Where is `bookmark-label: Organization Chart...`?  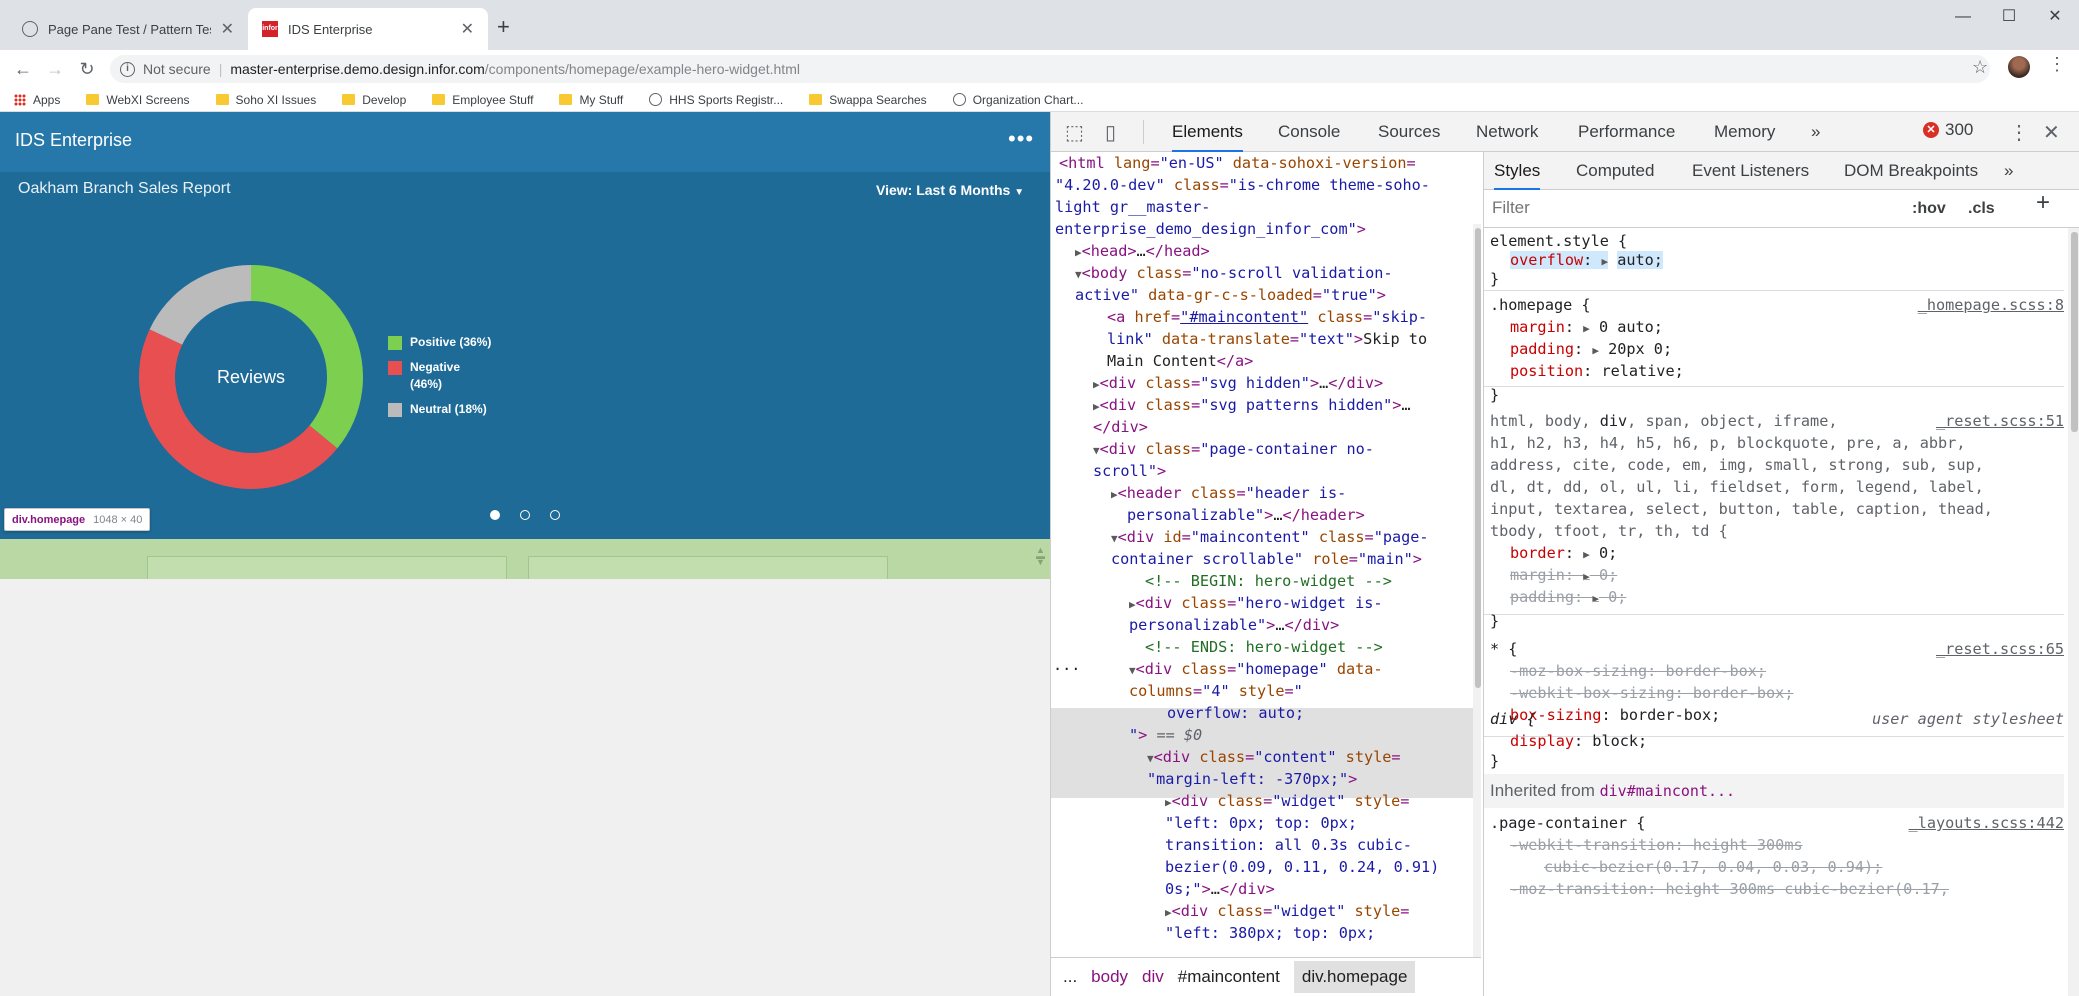 bookmark-label: Organization Chart... is located at coordinates (1028, 99).